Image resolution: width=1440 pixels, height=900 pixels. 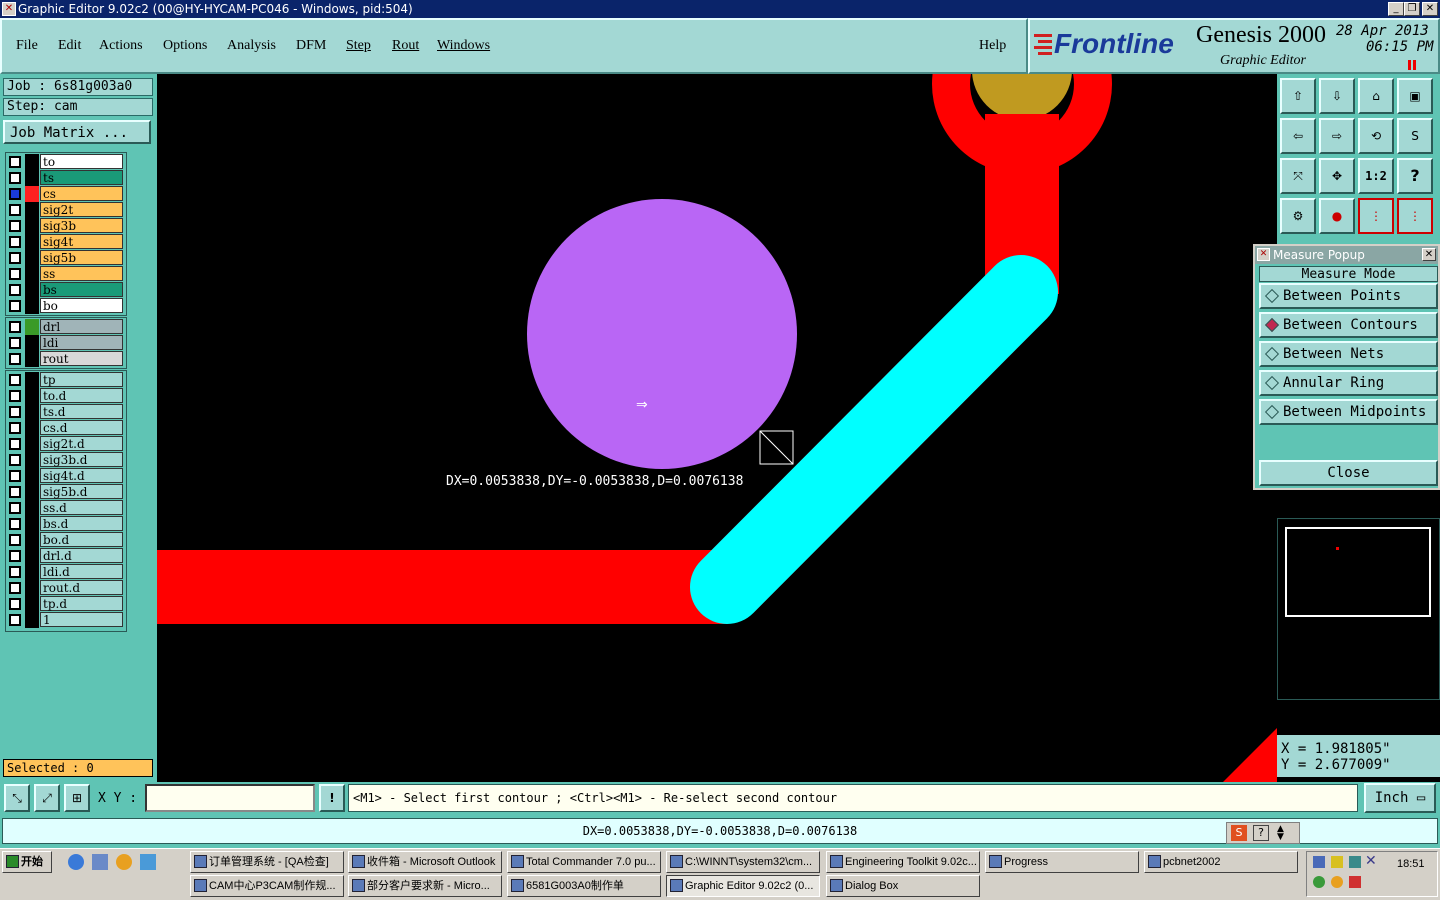 What do you see at coordinates (65, 444) in the screenshot?
I see `layer-row-sig2t-d: sig2t.d` at bounding box center [65, 444].